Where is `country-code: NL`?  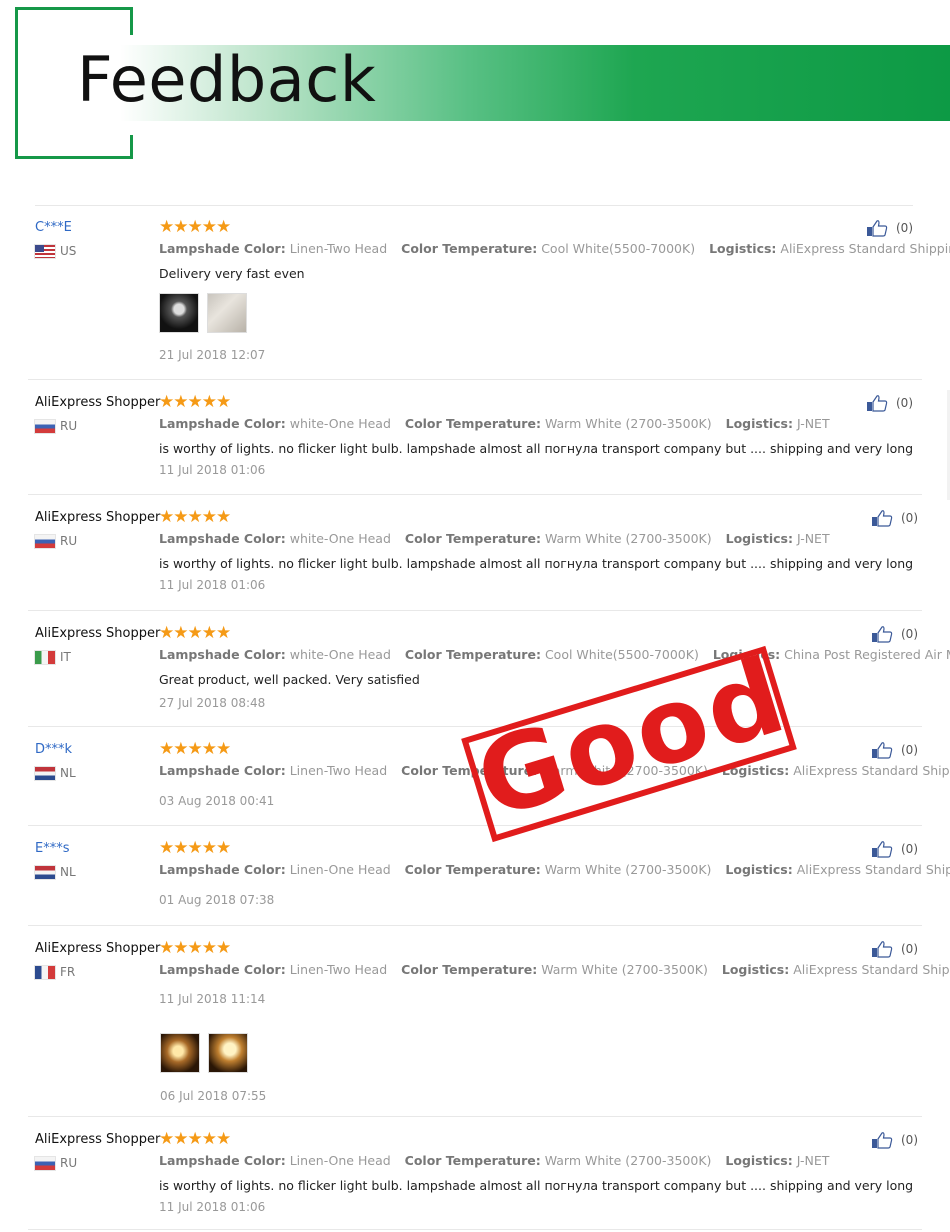
country-code: NL is located at coordinates (68, 773).